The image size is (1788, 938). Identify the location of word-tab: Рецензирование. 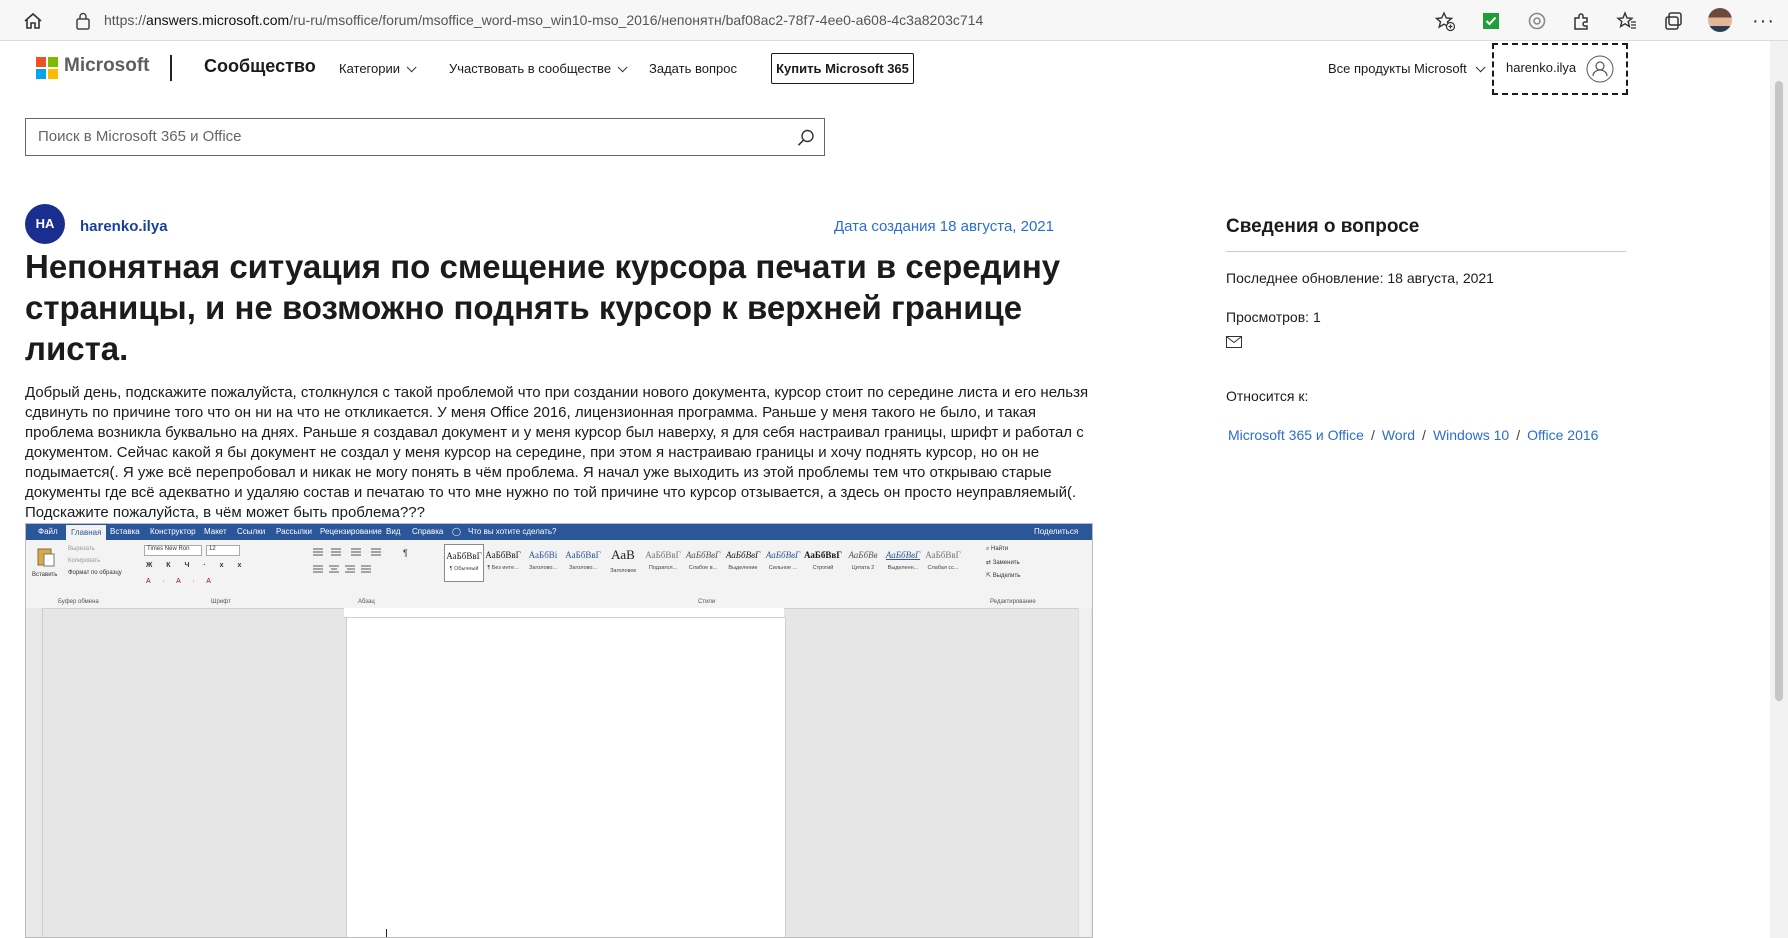
(351, 531).